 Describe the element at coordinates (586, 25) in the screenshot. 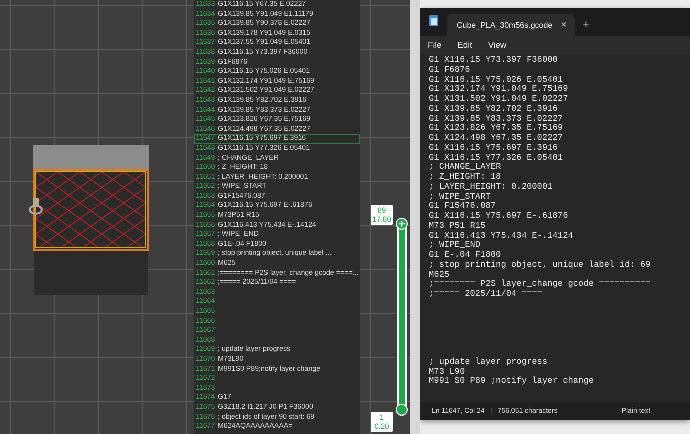

I see `new-tab-button: +` at that location.